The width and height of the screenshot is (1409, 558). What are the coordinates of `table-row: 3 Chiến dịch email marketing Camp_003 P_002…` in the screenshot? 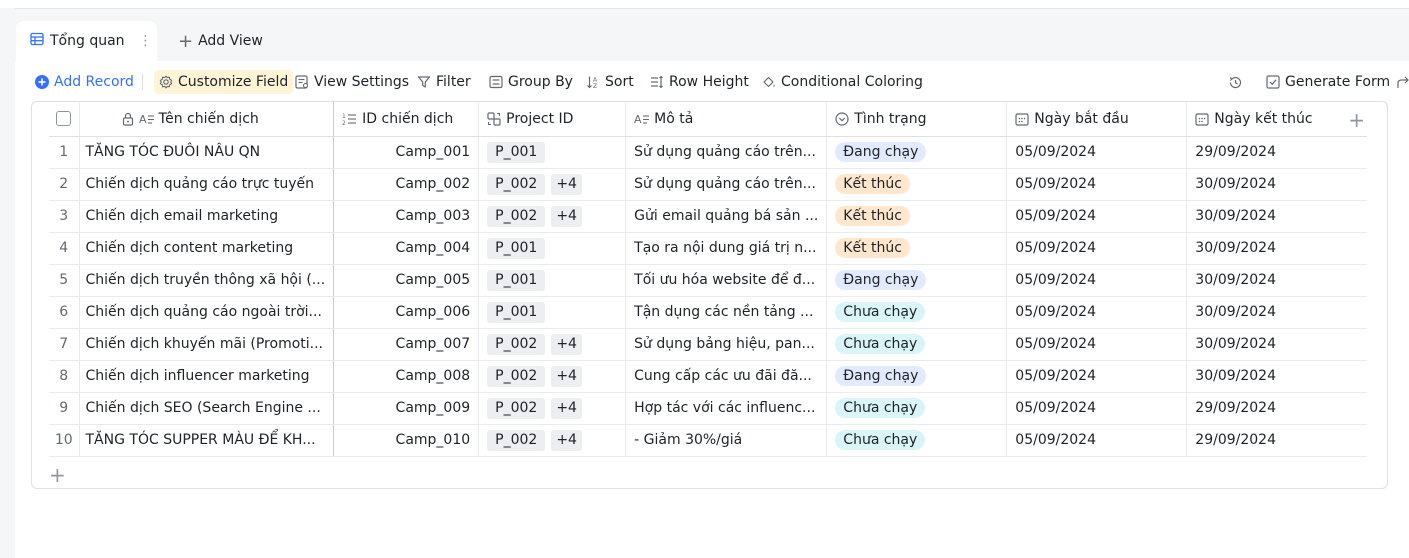 It's located at (708, 216).